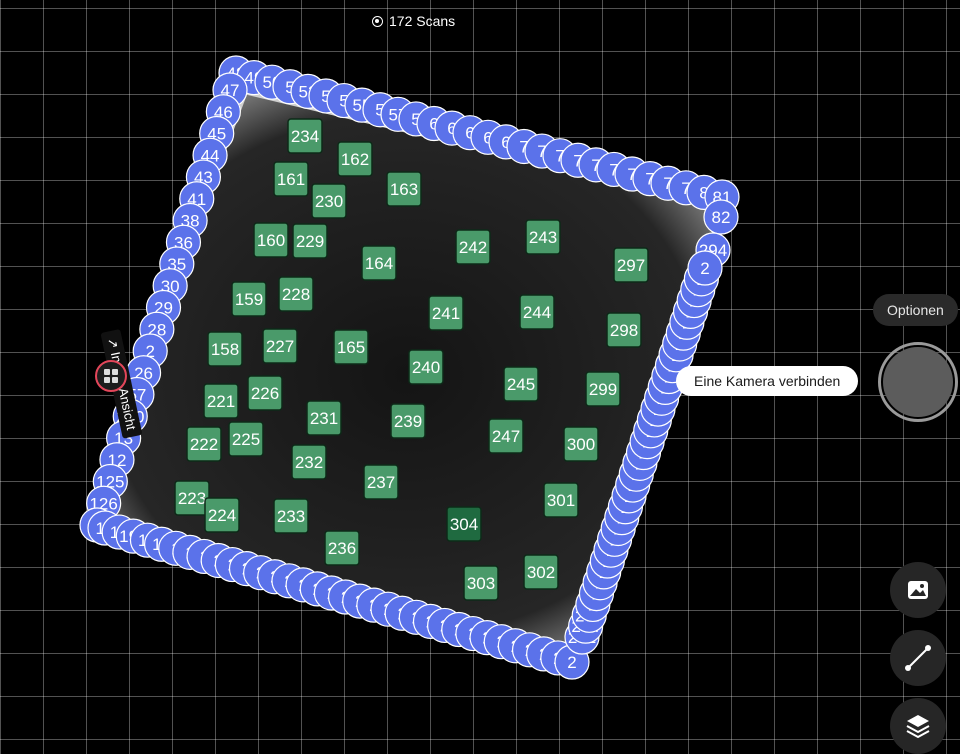 This screenshot has width=960, height=754. I want to click on interior-scan-marker: 240, so click(426, 367).